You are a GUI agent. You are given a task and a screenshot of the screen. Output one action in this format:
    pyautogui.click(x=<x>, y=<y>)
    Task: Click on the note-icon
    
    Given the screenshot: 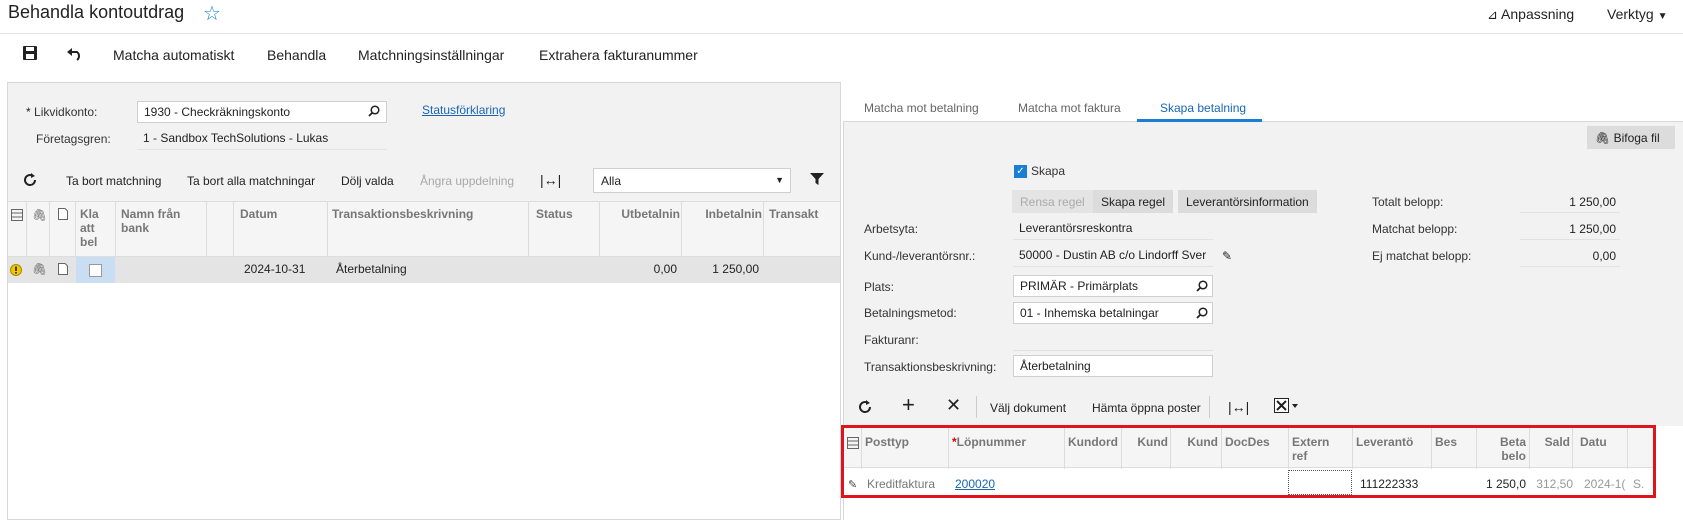 What is the action you would take?
    pyautogui.click(x=63, y=270)
    